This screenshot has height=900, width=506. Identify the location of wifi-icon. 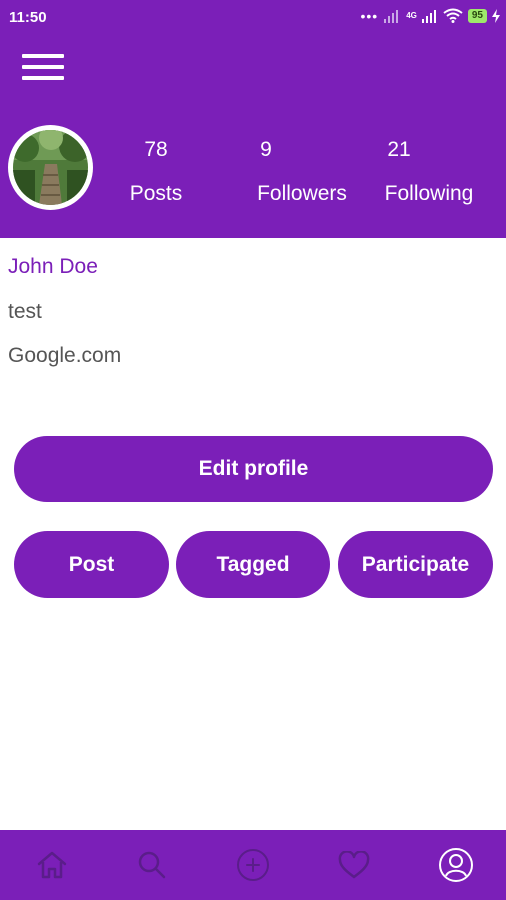
(453, 15).